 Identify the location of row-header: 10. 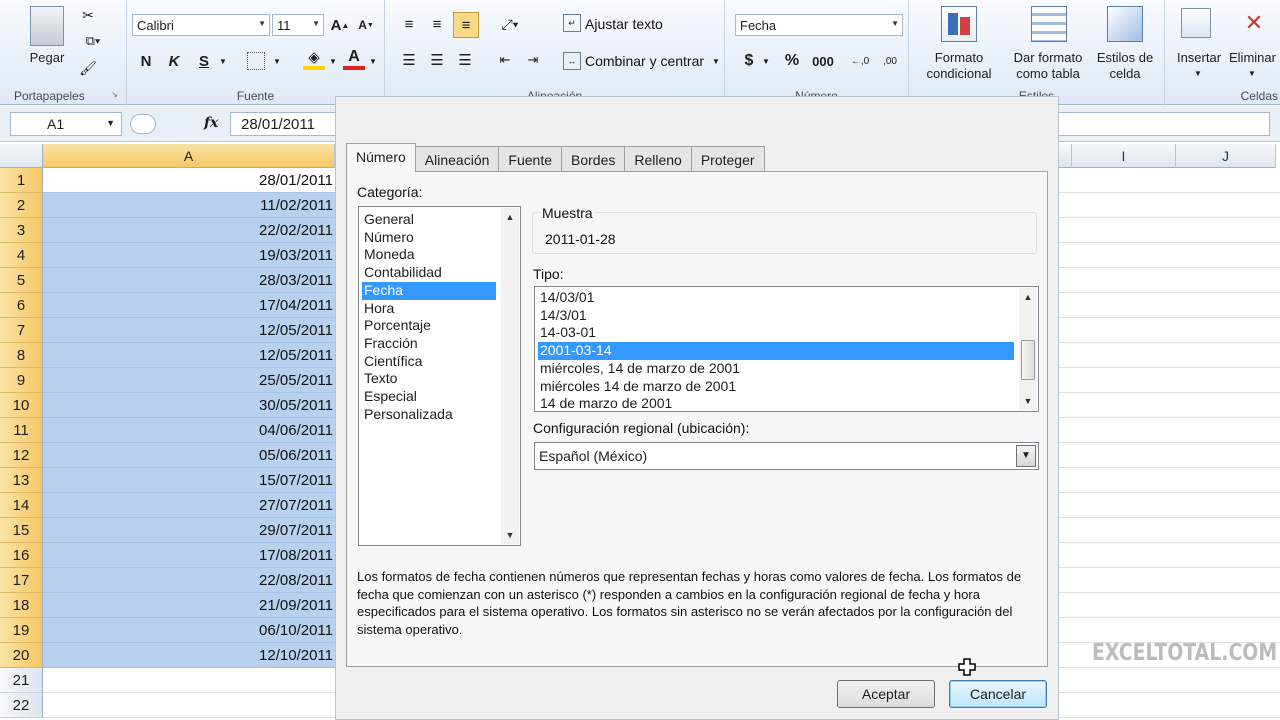
(21, 405).